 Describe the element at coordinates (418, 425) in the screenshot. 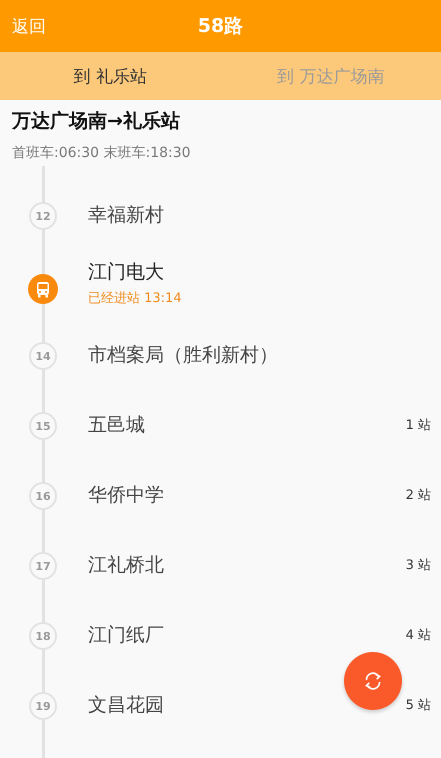

I see `stops-away: 1 站` at that location.